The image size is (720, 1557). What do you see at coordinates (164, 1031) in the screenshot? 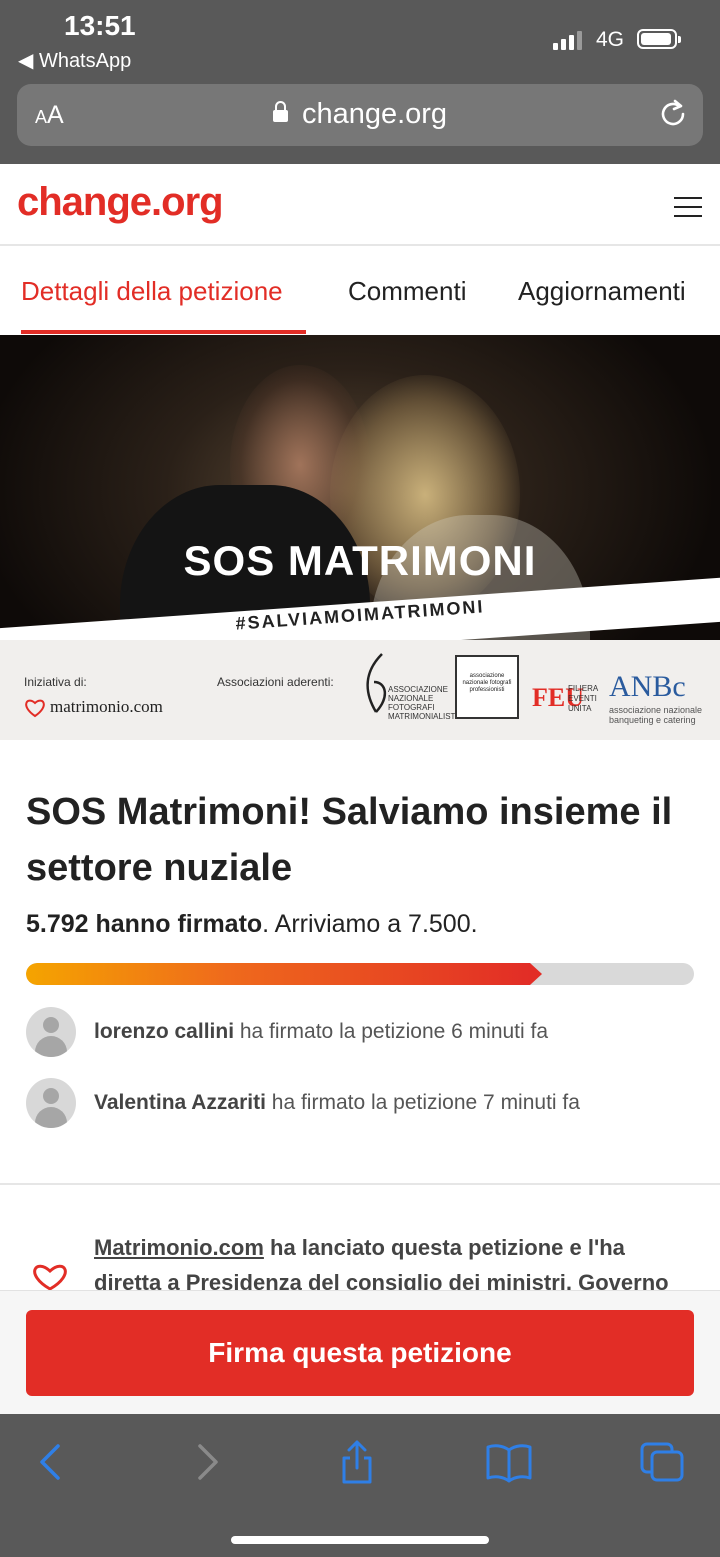
I see `signer-name: lorenzo callini` at bounding box center [164, 1031].